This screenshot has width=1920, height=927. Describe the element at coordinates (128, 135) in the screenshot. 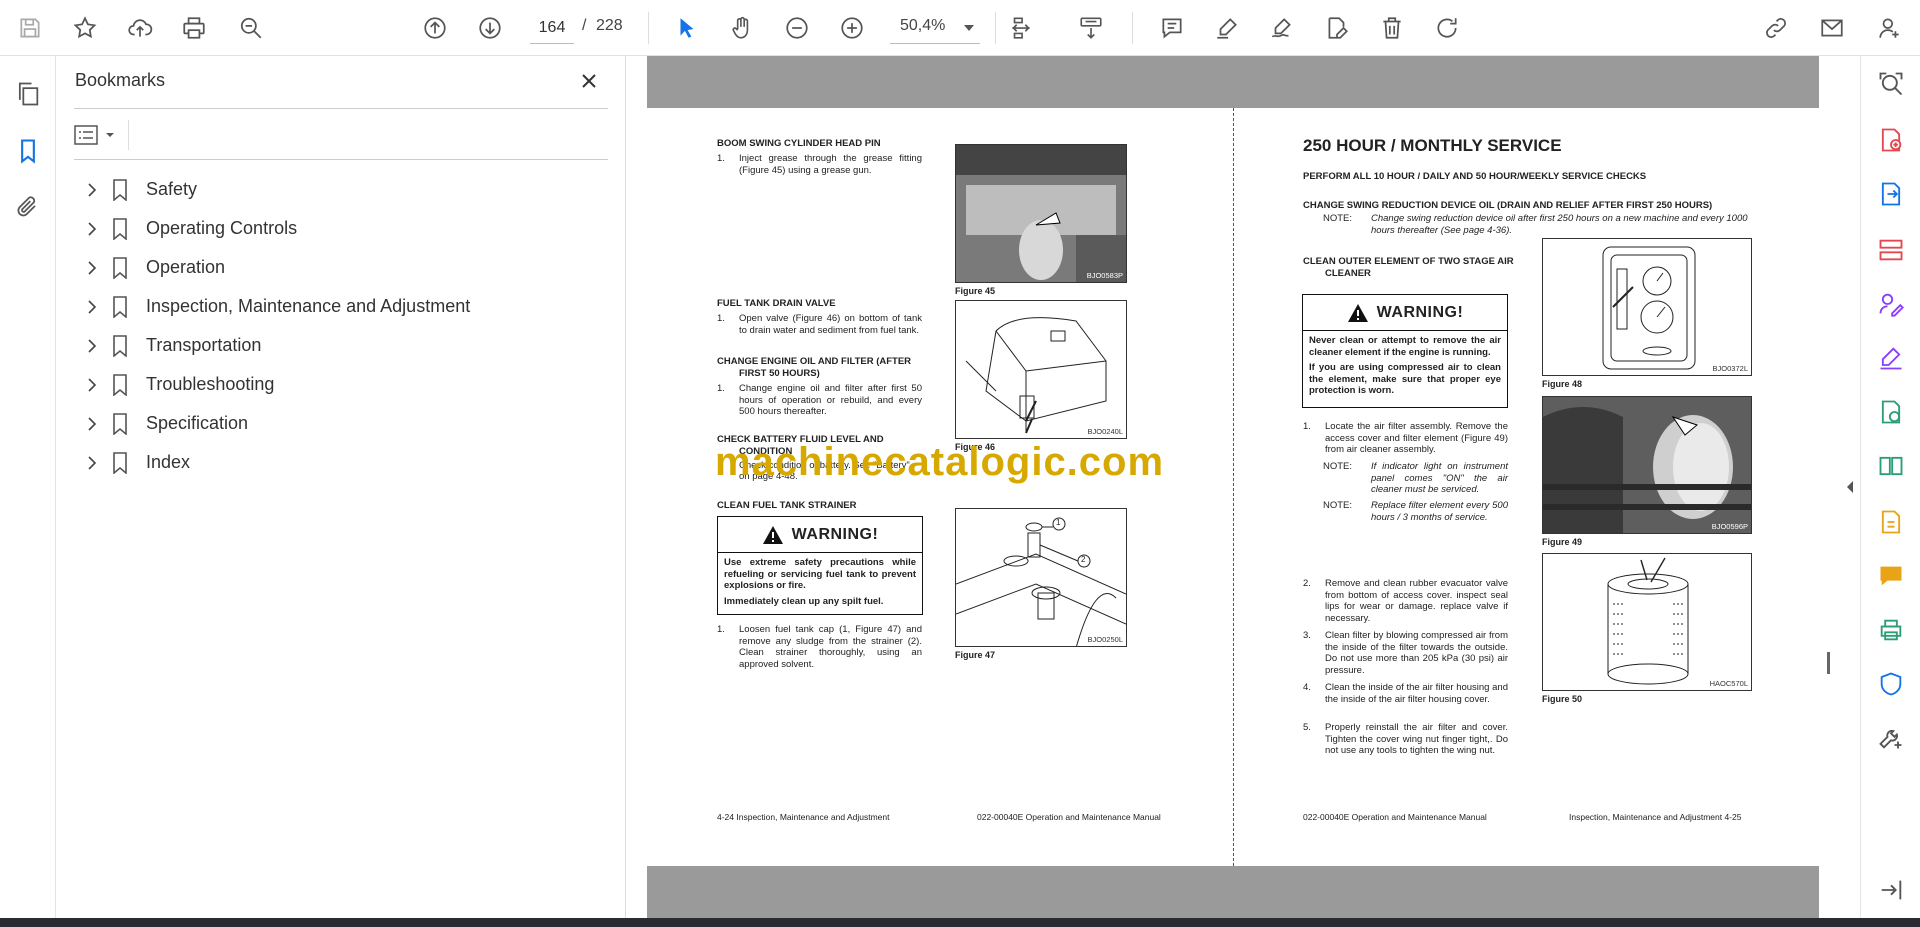

I see `divider` at that location.